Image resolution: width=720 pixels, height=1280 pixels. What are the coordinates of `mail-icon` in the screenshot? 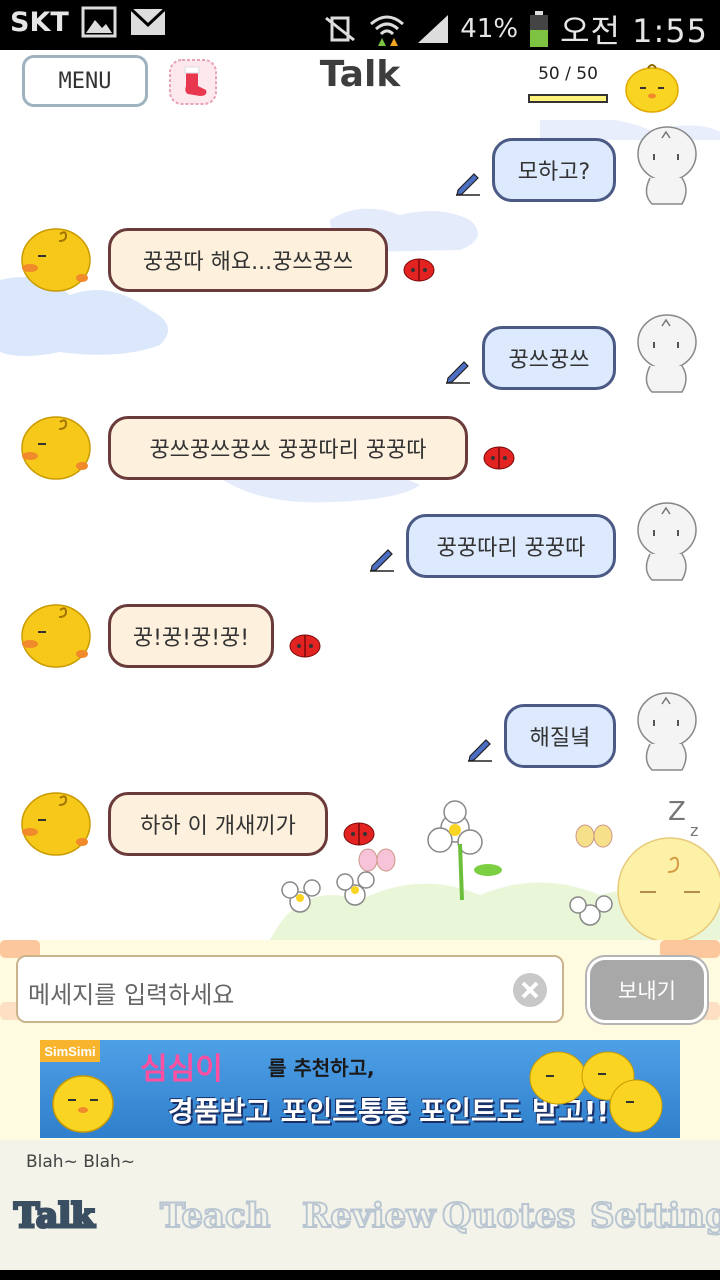 It's located at (147, 21).